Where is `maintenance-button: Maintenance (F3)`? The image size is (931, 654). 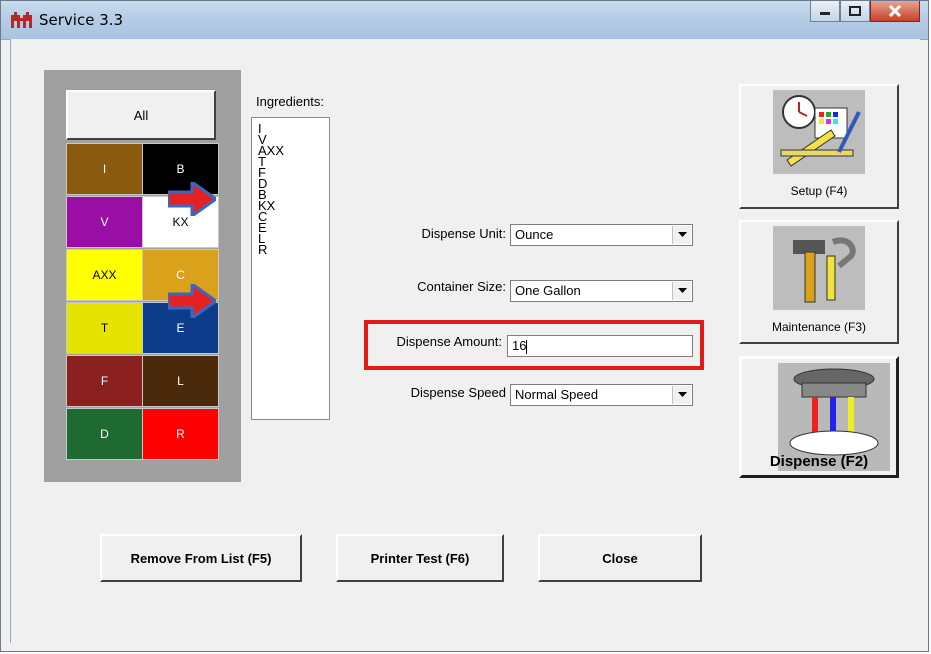
maintenance-button: Maintenance (F3) is located at coordinates (819, 282).